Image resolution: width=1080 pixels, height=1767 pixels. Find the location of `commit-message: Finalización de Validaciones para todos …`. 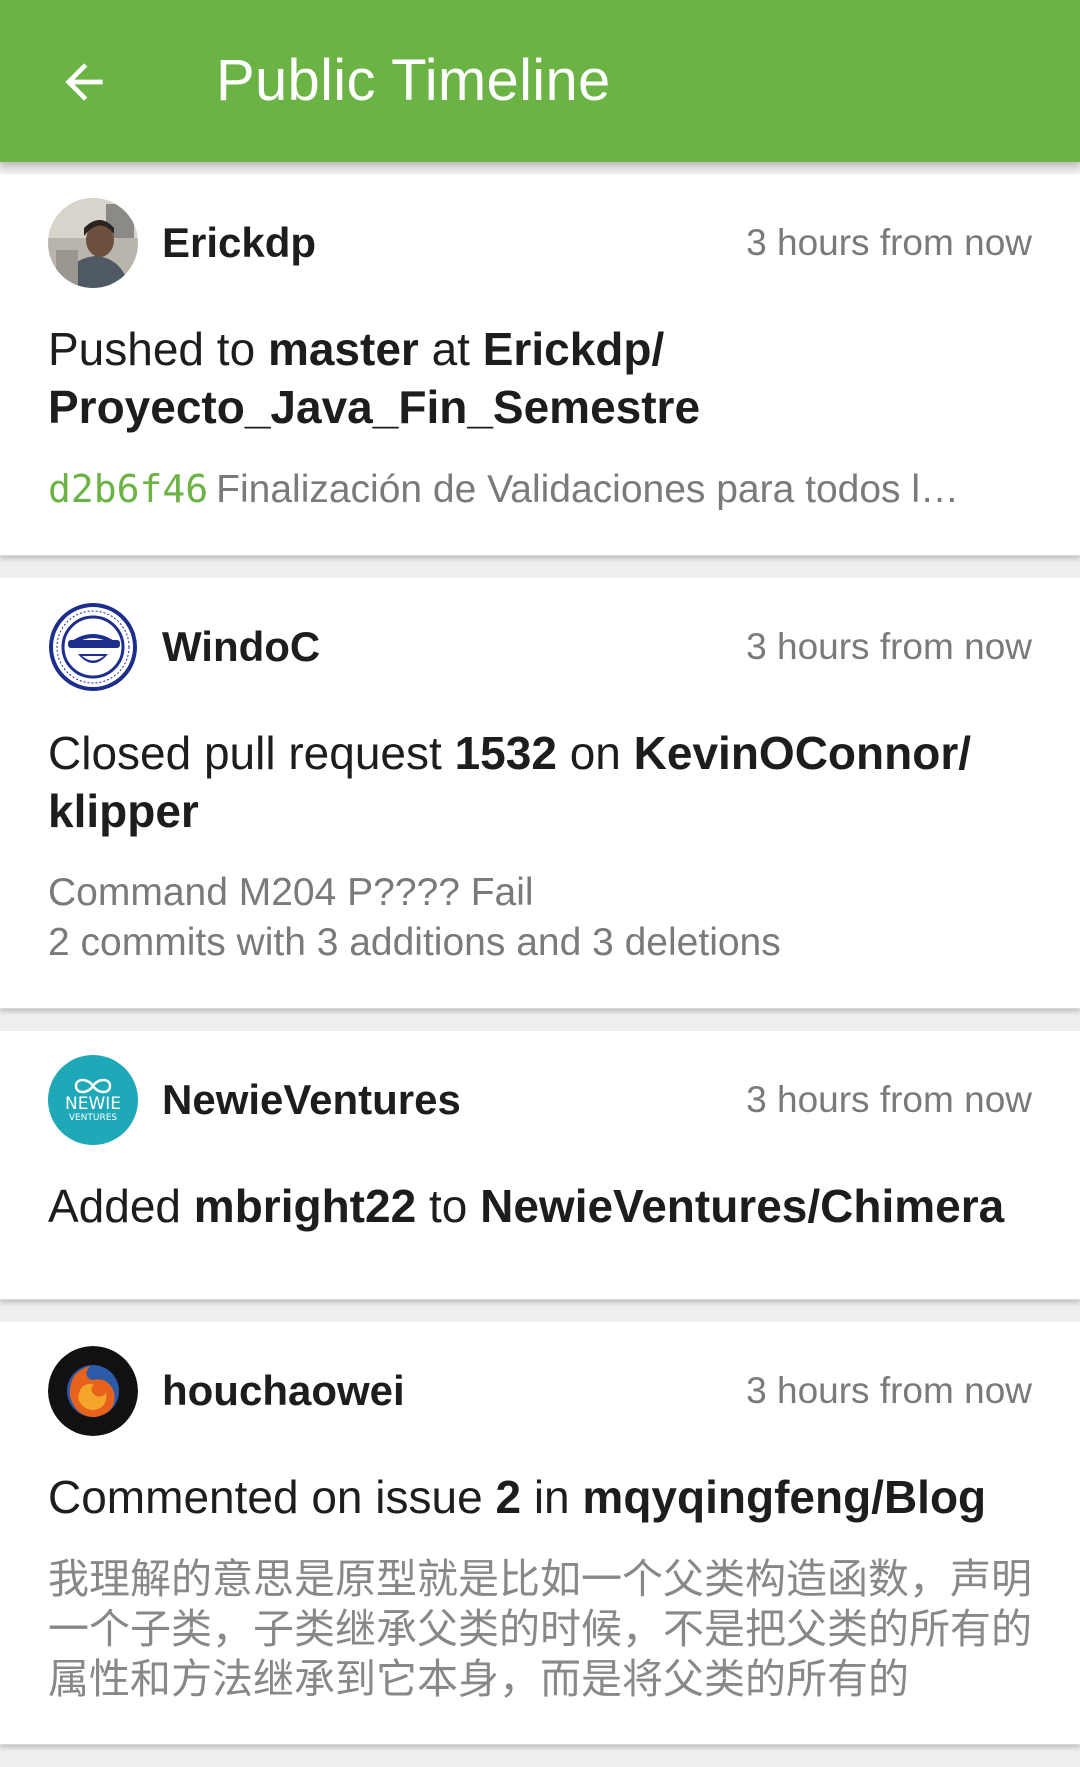

commit-message: Finalización de Validaciones para todos … is located at coordinates (588, 489).